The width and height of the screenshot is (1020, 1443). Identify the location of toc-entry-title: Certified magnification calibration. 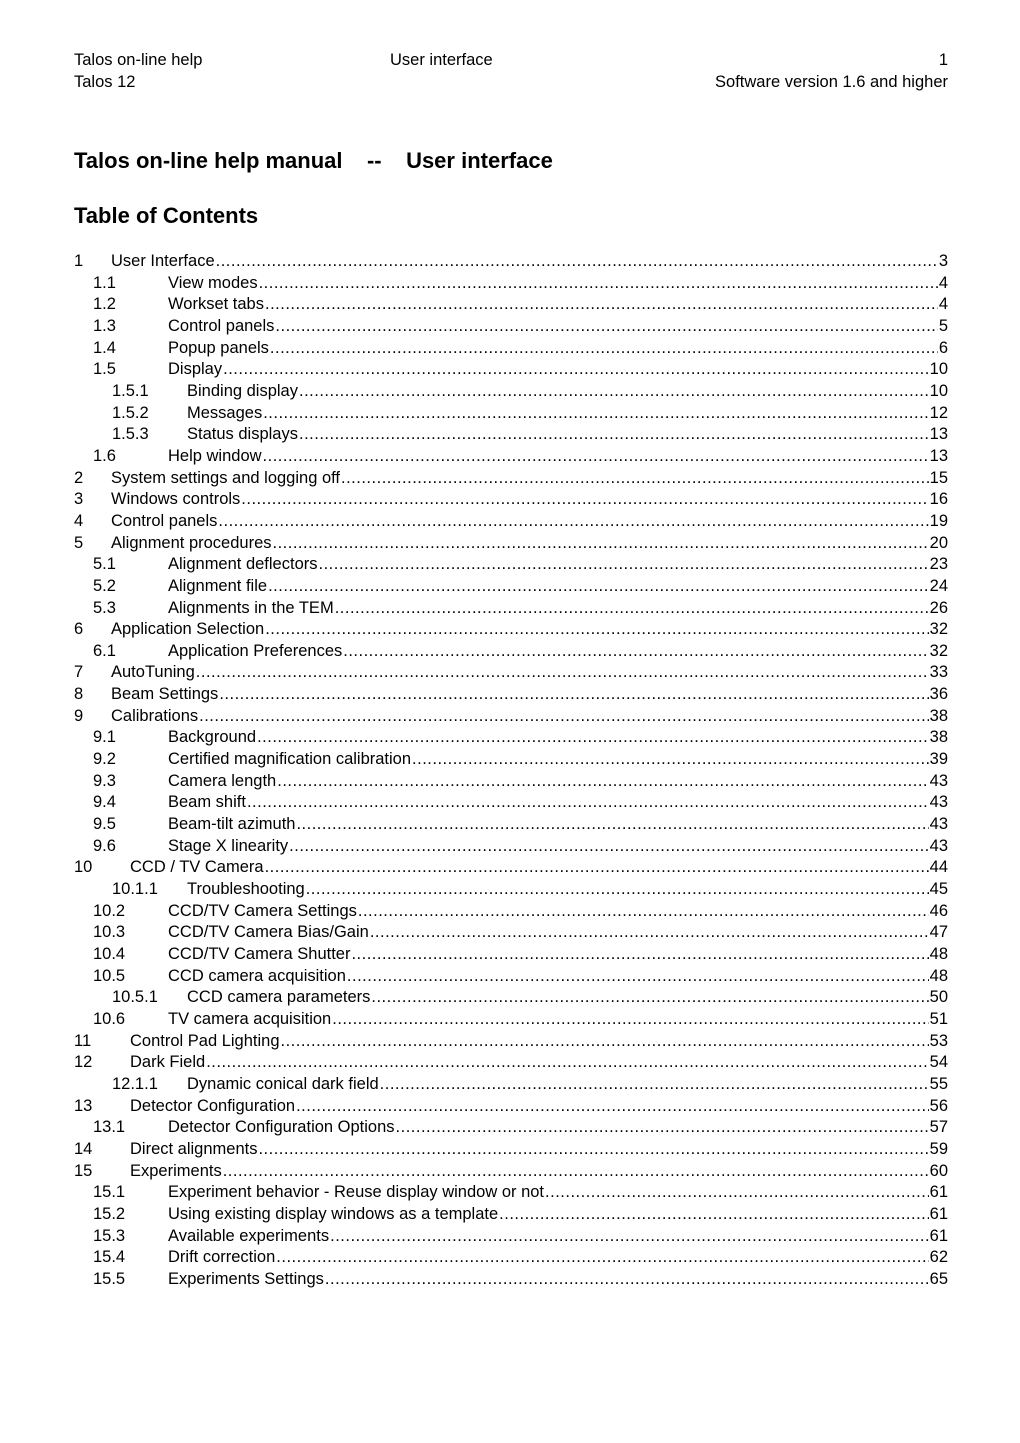
(289, 760).